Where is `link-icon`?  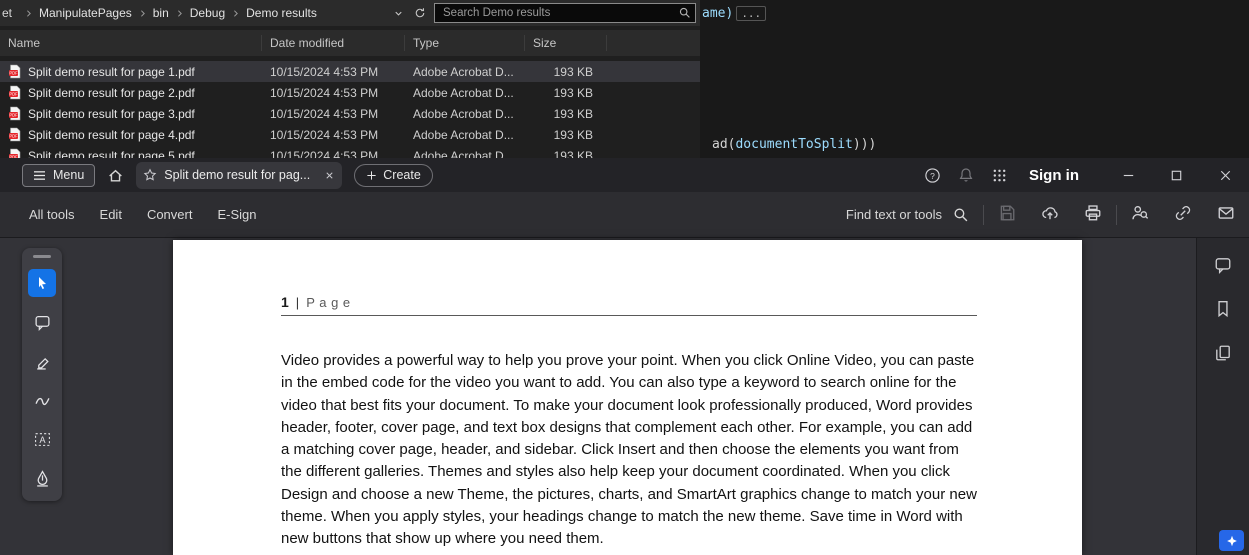 link-icon is located at coordinates (1183, 214).